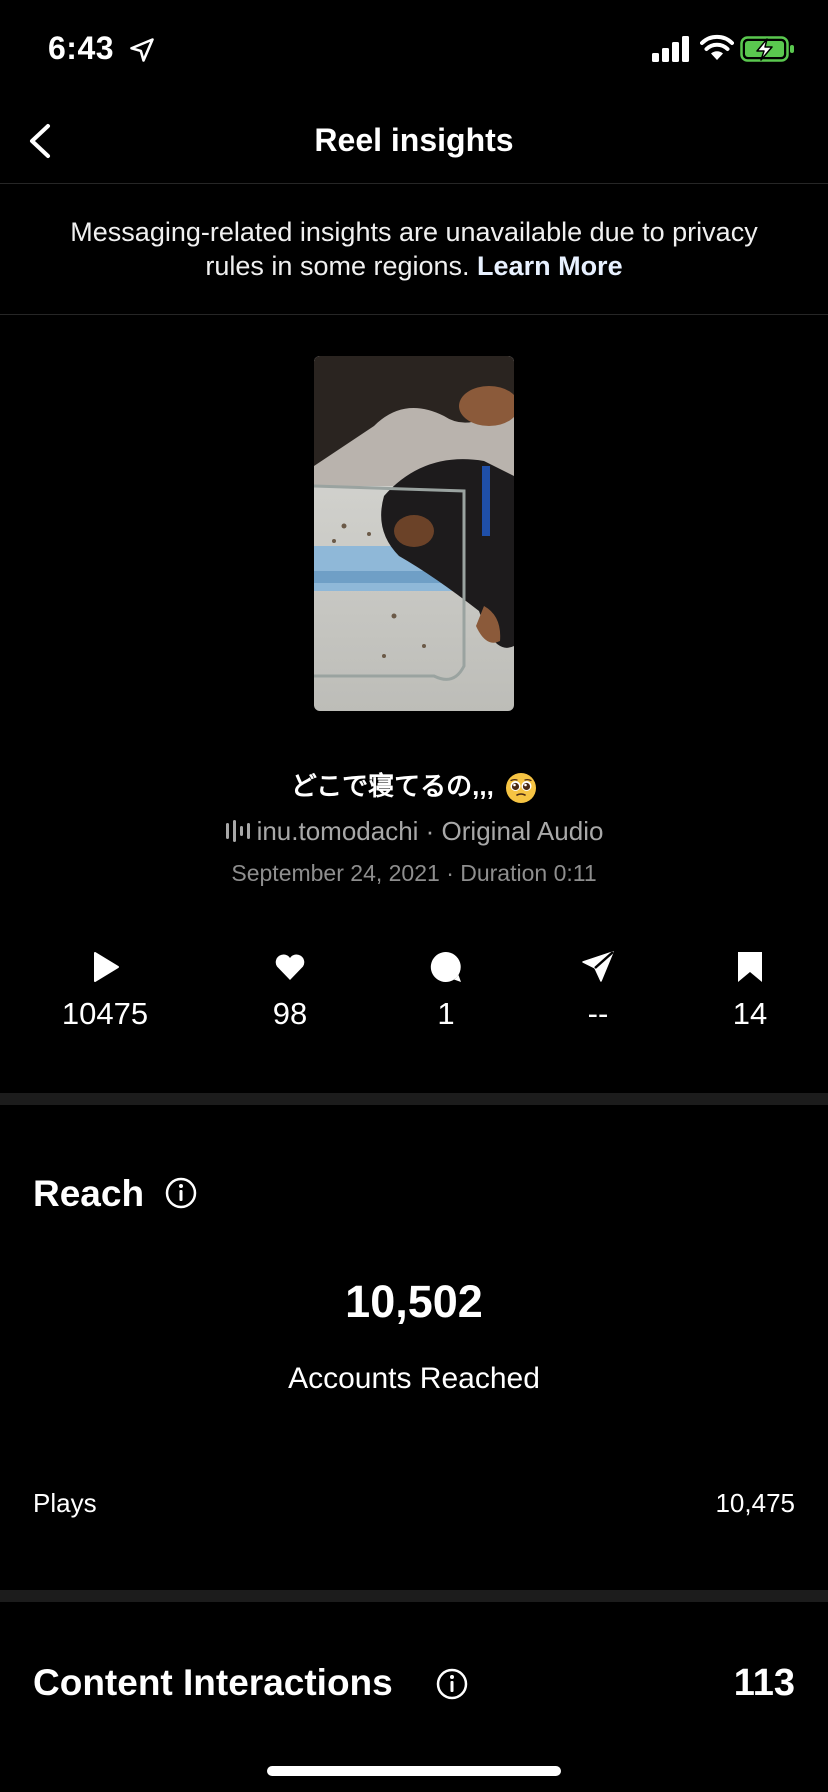 Image resolution: width=828 pixels, height=1792 pixels. What do you see at coordinates (550, 266) in the screenshot?
I see `learn-more-link: Learn More` at bounding box center [550, 266].